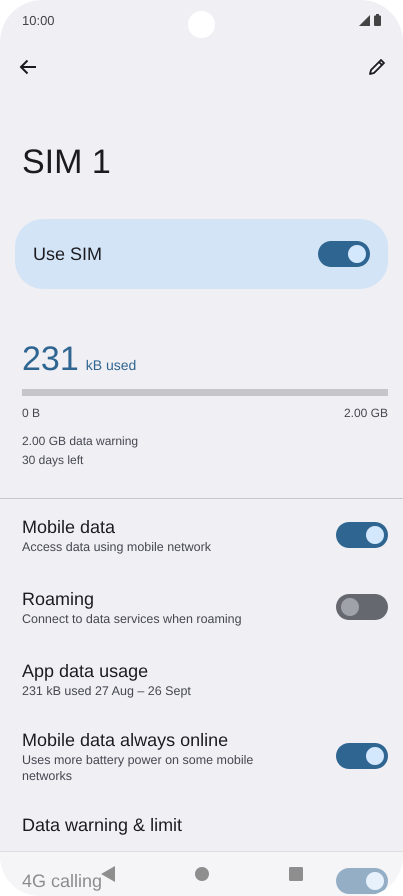 The image size is (403, 896). What do you see at coordinates (67, 162) in the screenshot?
I see `page-title: SIM 1` at bounding box center [67, 162].